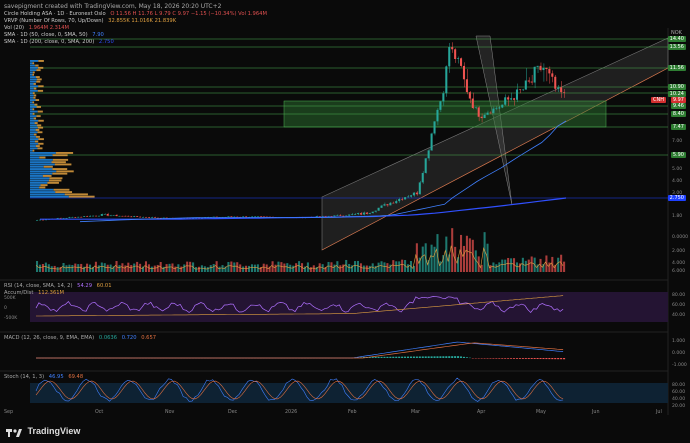 The image size is (690, 443). Describe the element at coordinates (43, 431) in the screenshot. I see `tradingview-logo: TradingView` at that location.